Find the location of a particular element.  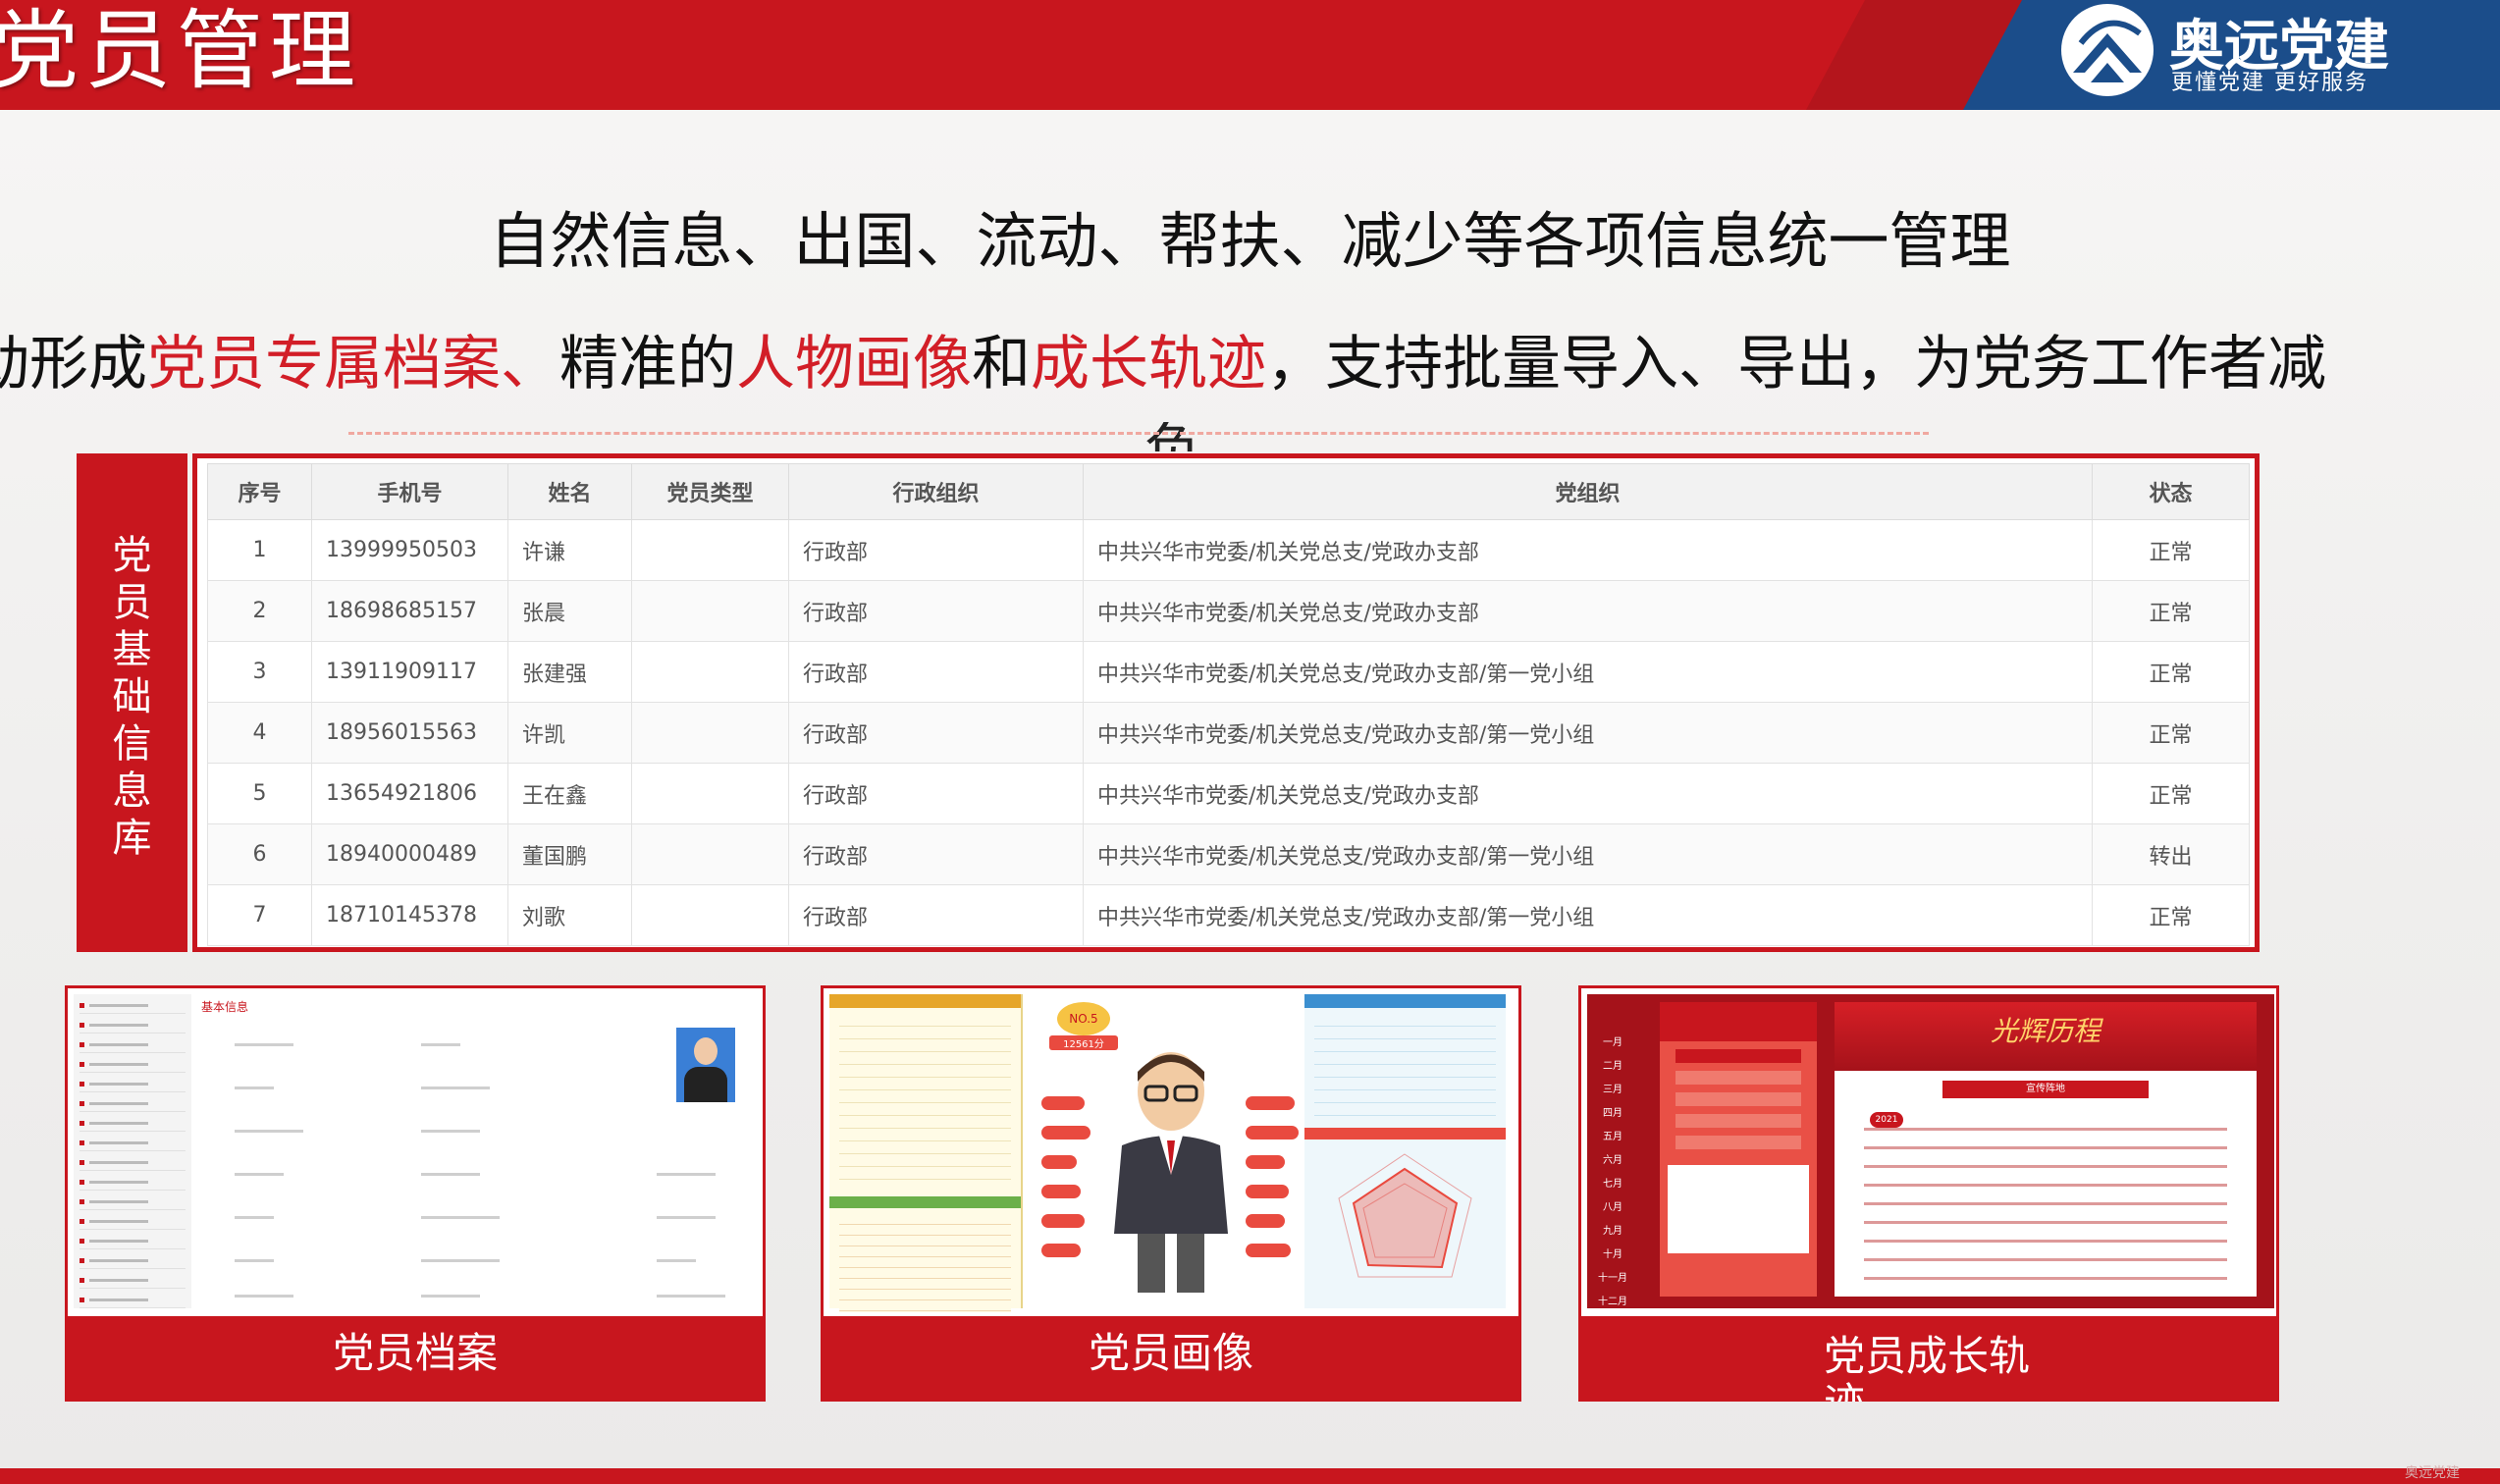

subline-highlight: 党员专属档案、 is located at coordinates (353, 364).